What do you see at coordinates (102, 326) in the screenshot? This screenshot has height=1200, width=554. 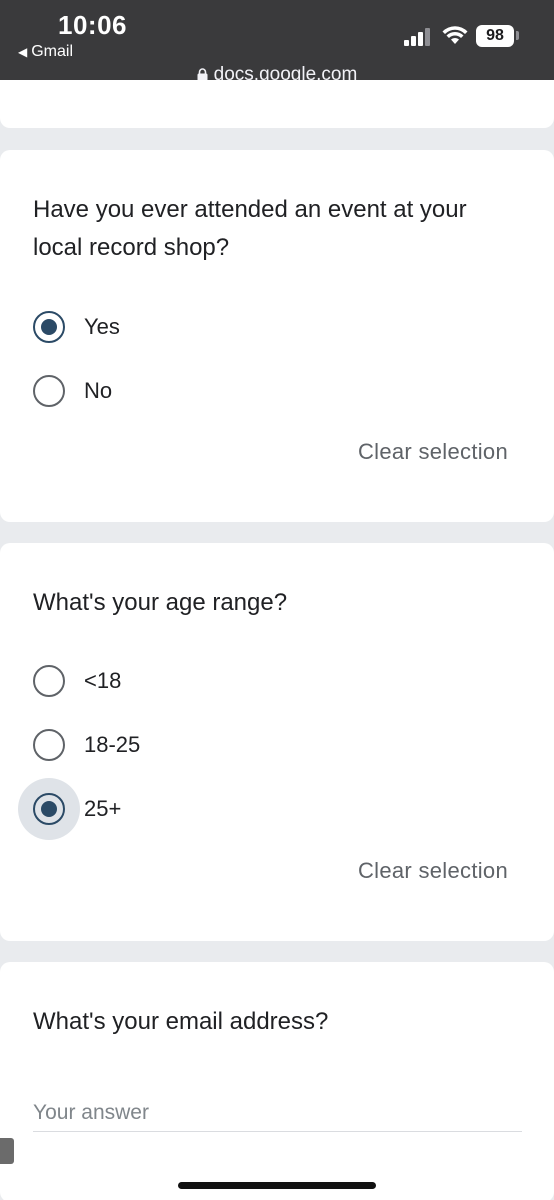 I see `option-label: Yes` at bounding box center [102, 326].